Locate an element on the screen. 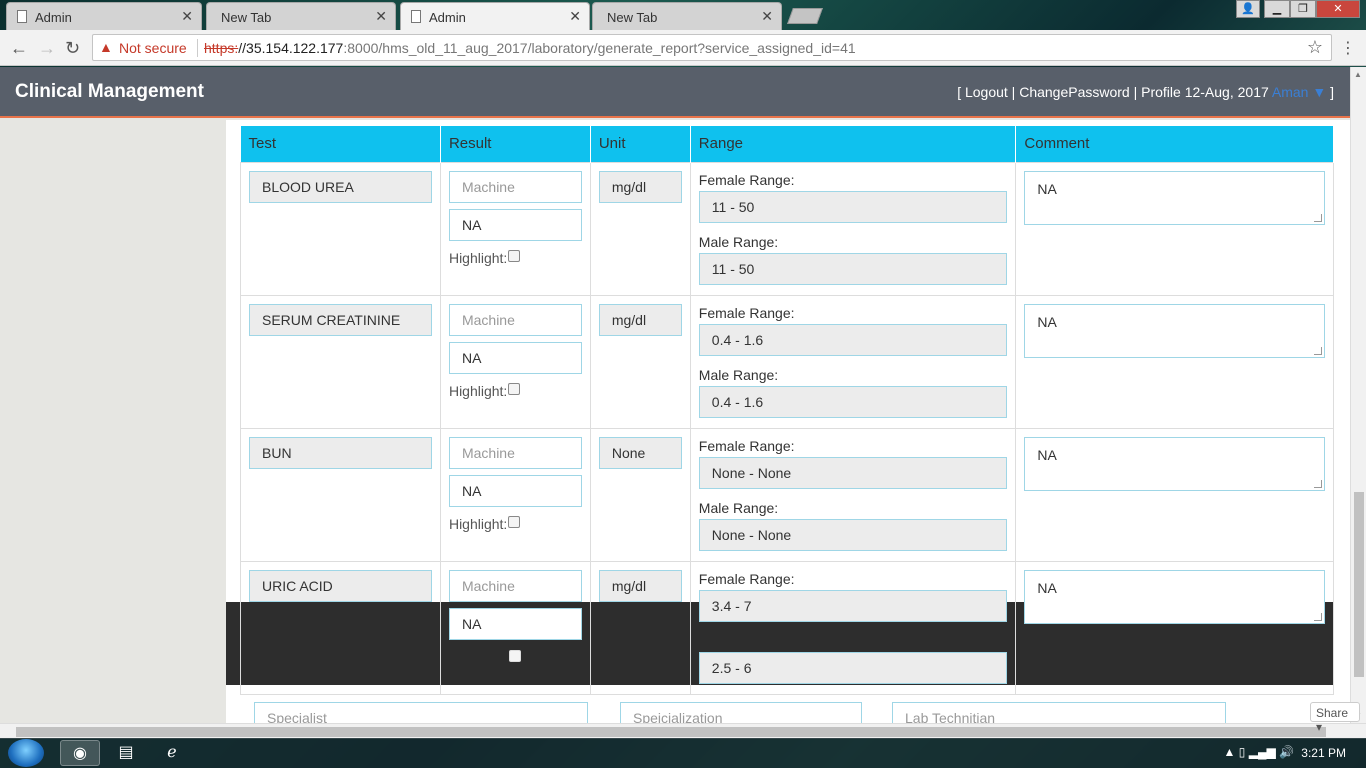 This screenshot has width=1366, height=768. unit-field: None is located at coordinates (640, 452).